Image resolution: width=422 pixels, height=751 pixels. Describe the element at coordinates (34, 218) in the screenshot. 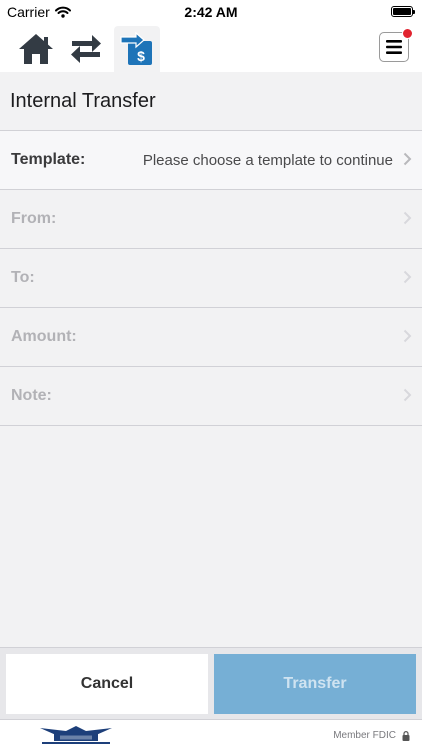

I see `from-label: From:` at that location.